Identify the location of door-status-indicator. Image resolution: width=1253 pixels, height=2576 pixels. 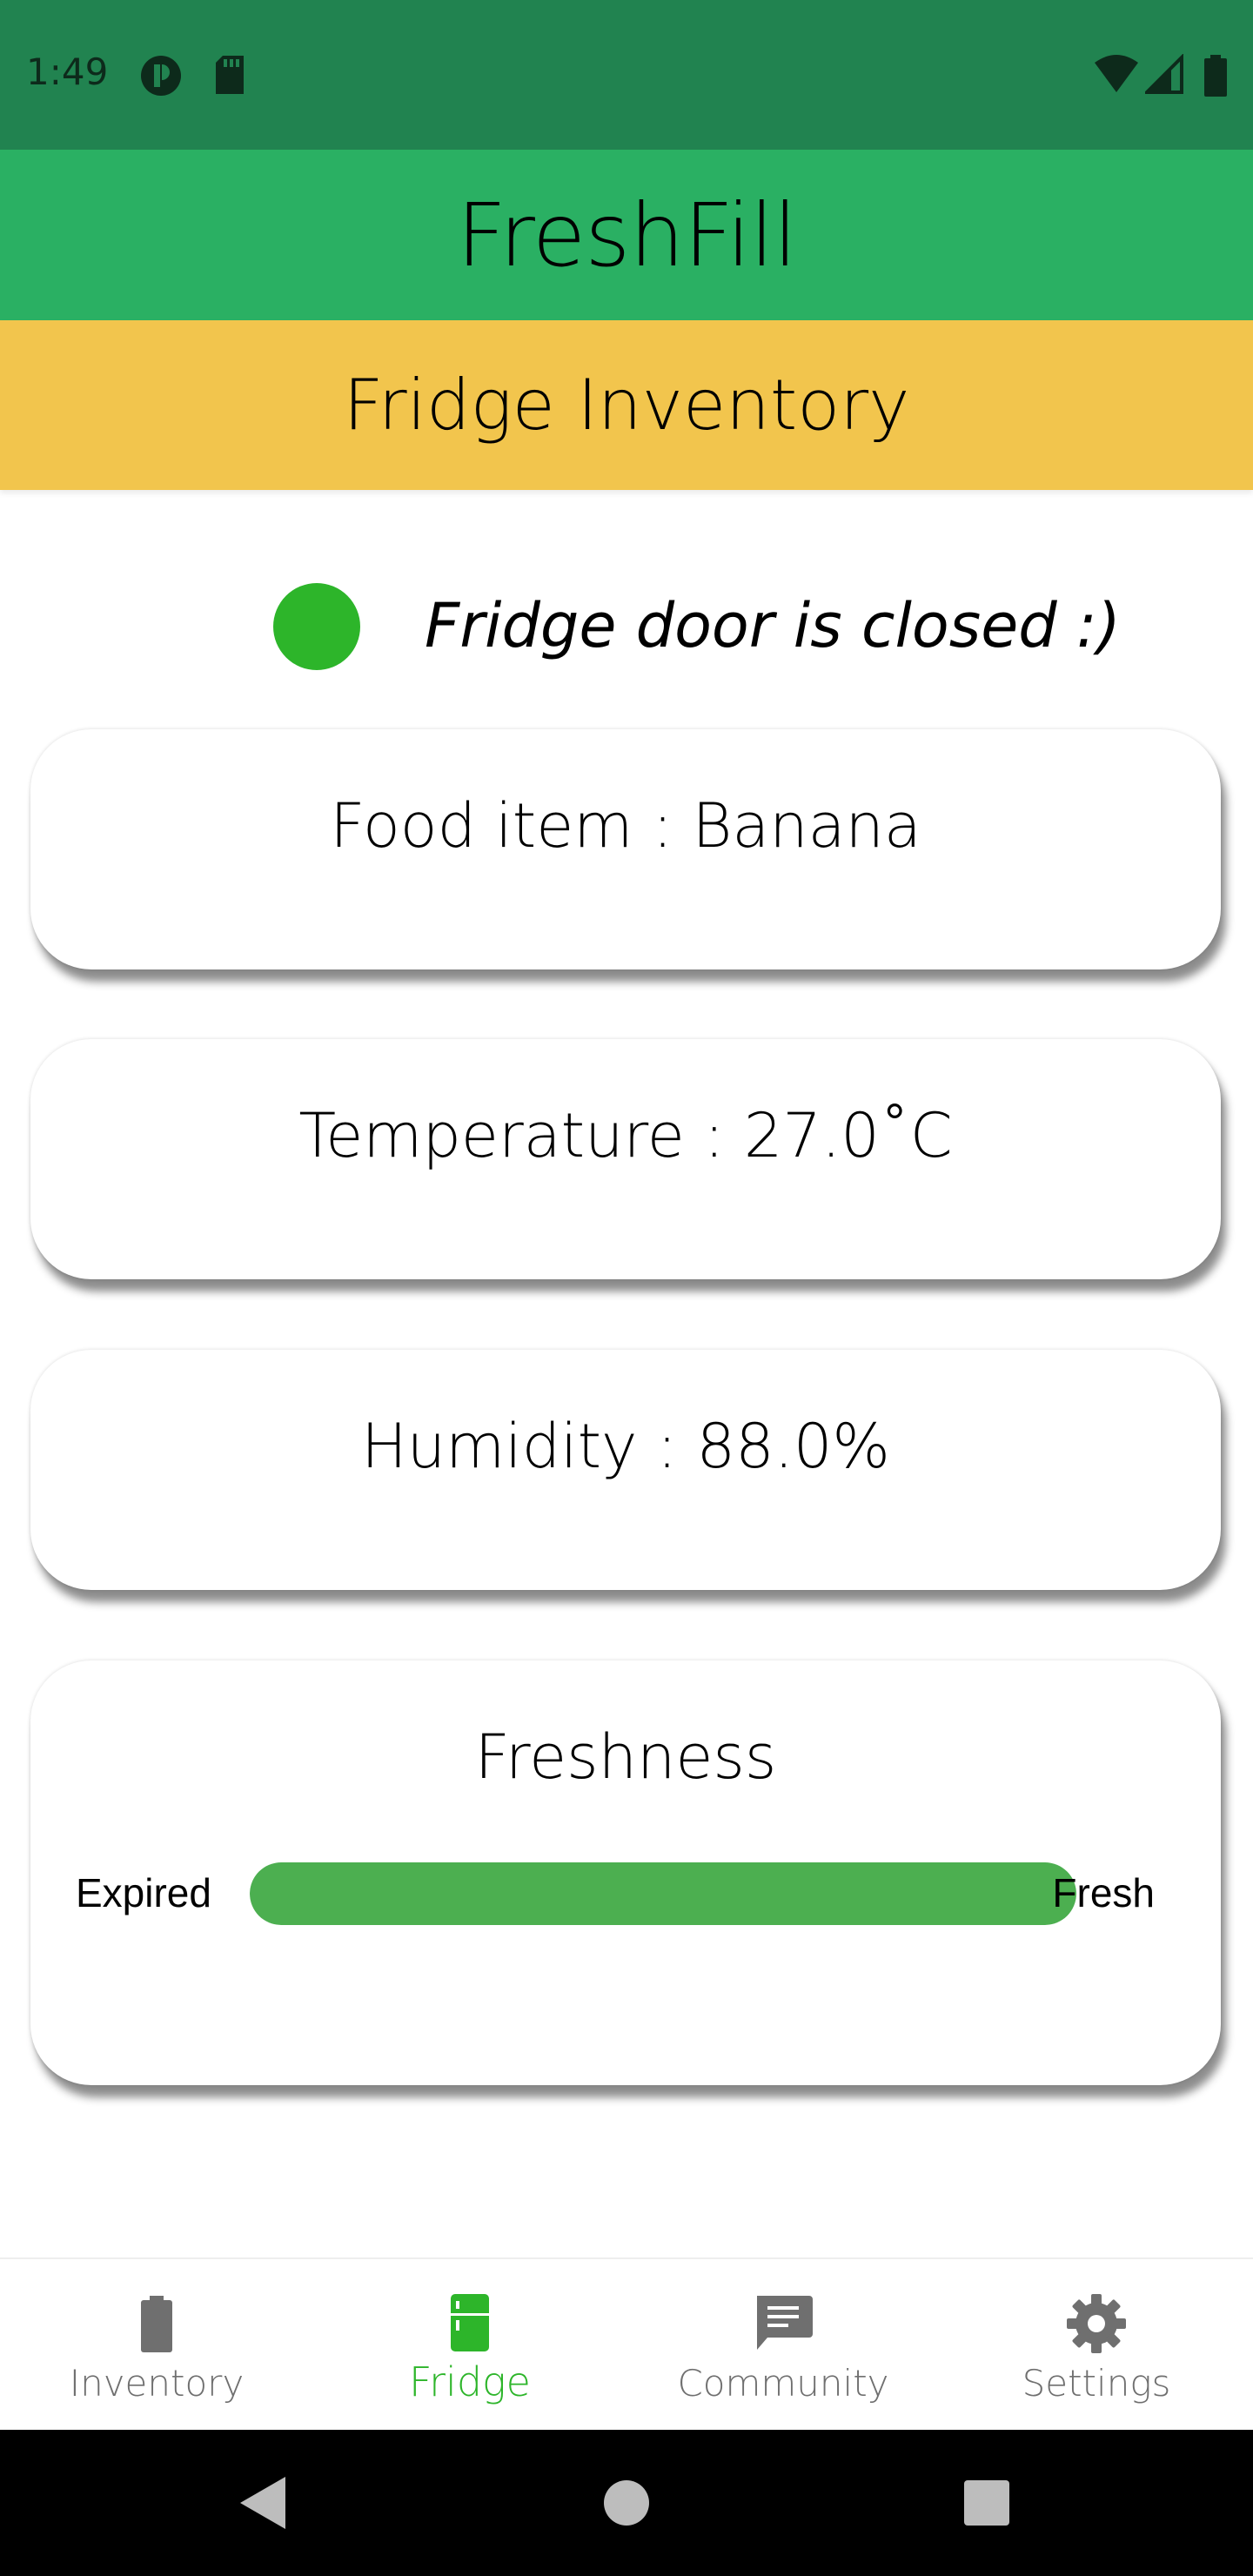
(316, 626).